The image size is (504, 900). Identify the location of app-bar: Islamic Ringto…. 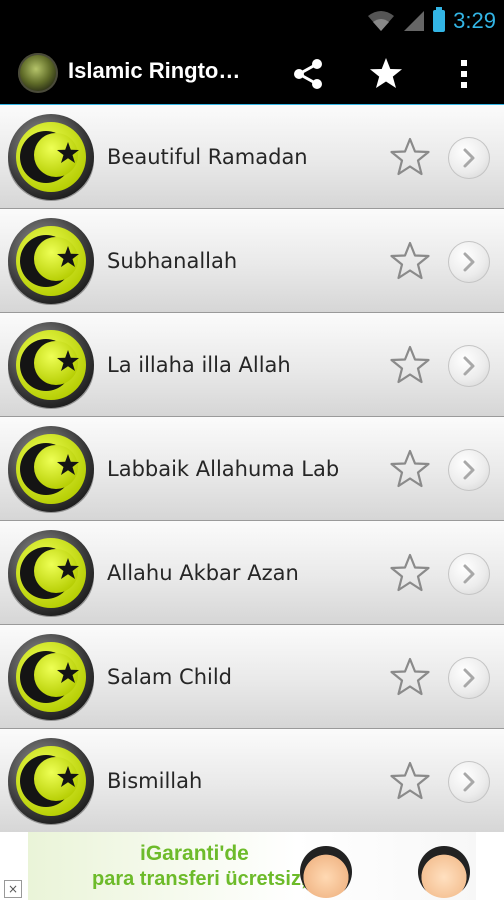
(252, 74).